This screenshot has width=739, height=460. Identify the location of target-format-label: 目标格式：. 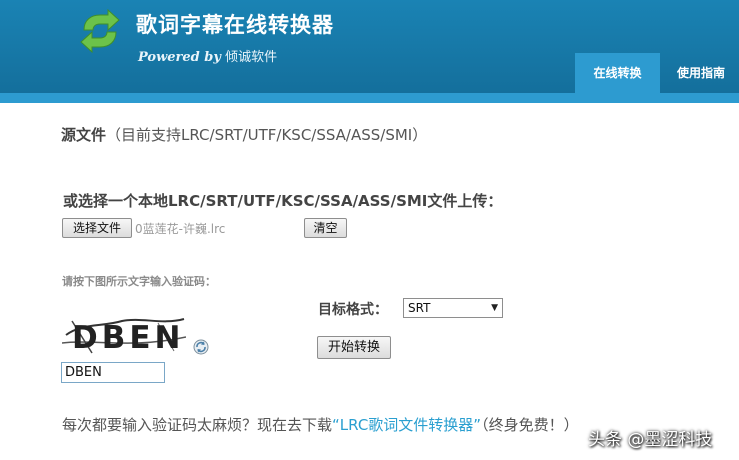
(353, 310).